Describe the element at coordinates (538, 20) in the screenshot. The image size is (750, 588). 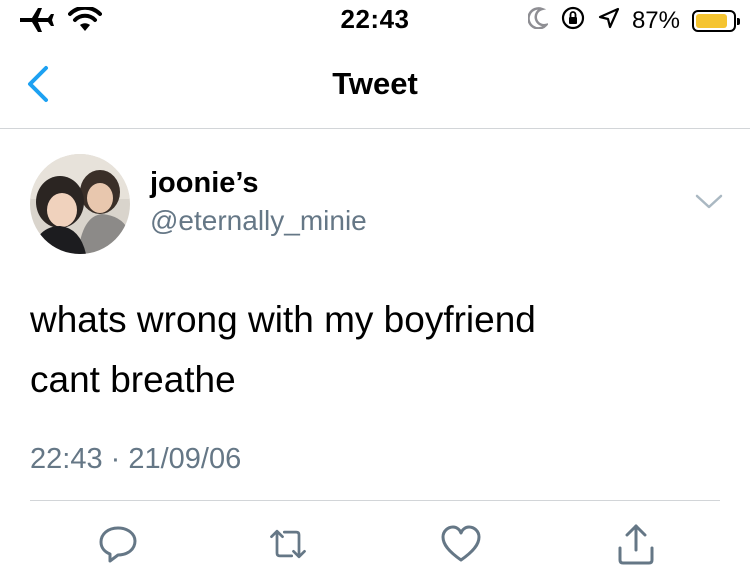
I see `moon-icon` at that location.